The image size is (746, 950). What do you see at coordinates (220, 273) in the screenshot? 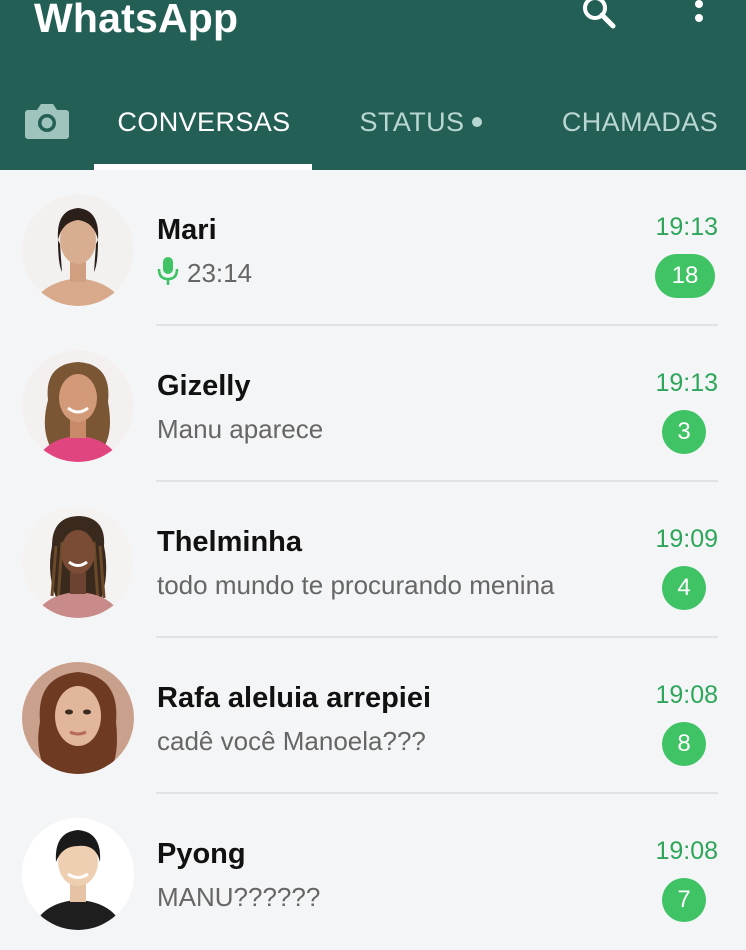
I see `voice-message-duration: 23:14` at bounding box center [220, 273].